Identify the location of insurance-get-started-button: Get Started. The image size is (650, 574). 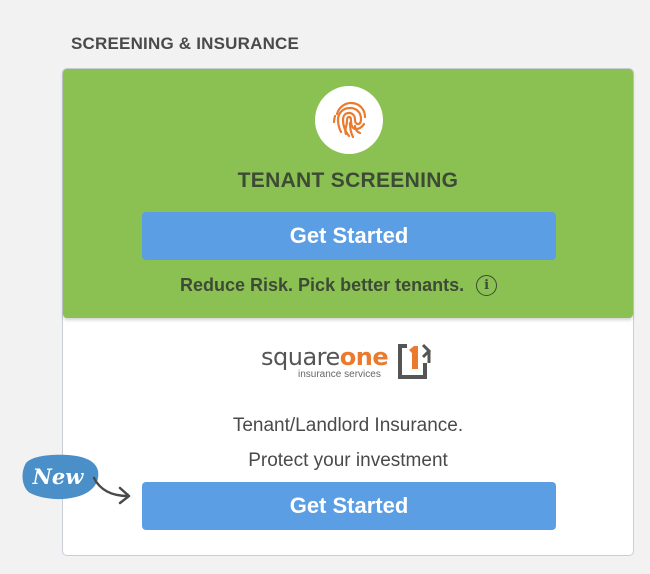
(349, 506).